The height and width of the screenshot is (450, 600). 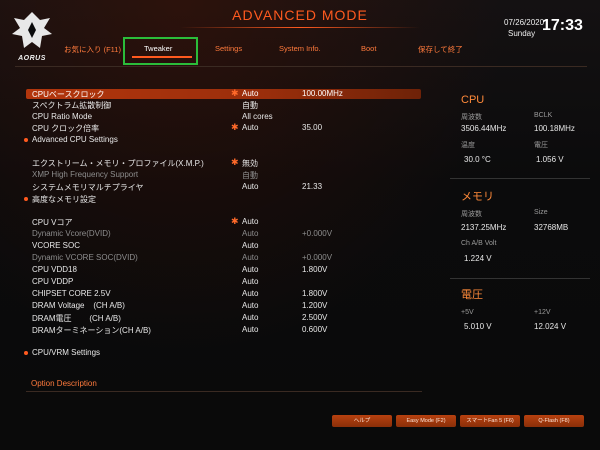 What do you see at coordinates (484, 227) in the screenshot?
I see `memory-freq-value: 2137.25MHz` at bounding box center [484, 227].